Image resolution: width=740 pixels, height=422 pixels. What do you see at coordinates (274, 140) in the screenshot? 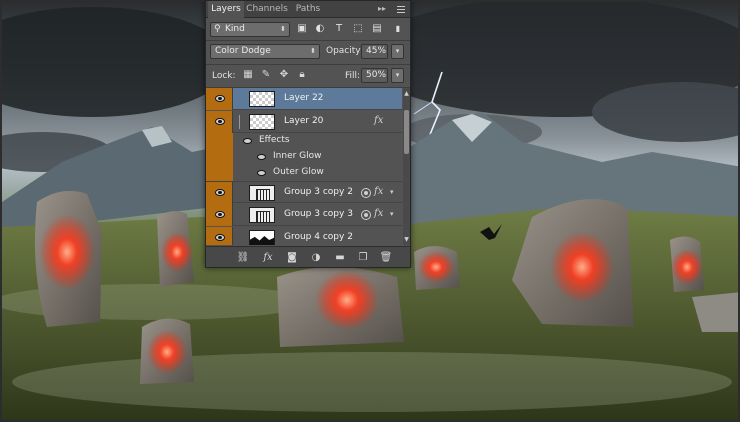
I see `effects-label: Effects` at bounding box center [274, 140].